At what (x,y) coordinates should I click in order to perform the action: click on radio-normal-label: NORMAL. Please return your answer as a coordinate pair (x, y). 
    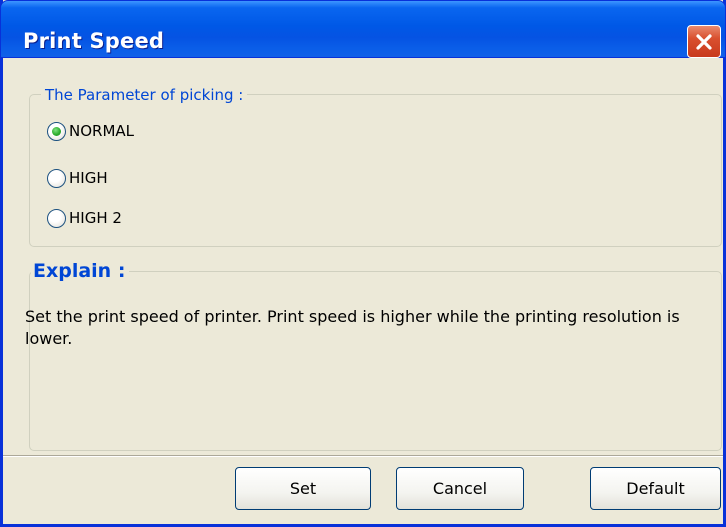
    Looking at the image, I should click on (101, 131).